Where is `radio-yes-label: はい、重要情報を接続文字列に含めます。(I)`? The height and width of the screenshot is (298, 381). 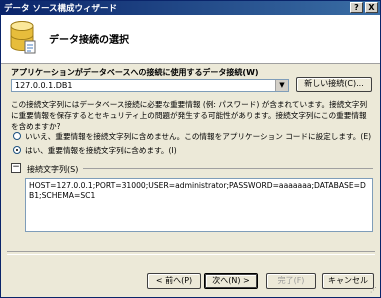
radio-yes-label: はい、重要情報を接続文字列に含めます。(I) is located at coordinates (101, 150).